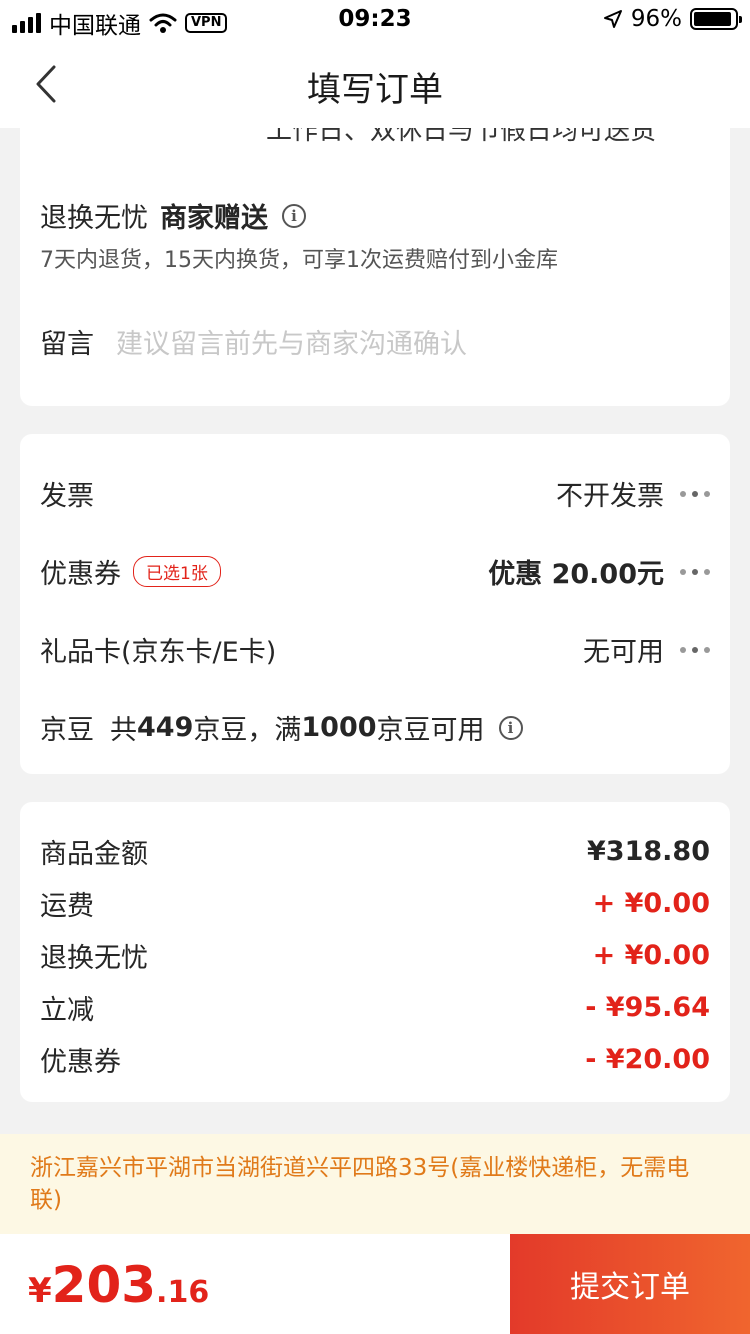 This screenshot has height=1334, width=750. I want to click on invoice-value-text: 不开发票, so click(610, 496).